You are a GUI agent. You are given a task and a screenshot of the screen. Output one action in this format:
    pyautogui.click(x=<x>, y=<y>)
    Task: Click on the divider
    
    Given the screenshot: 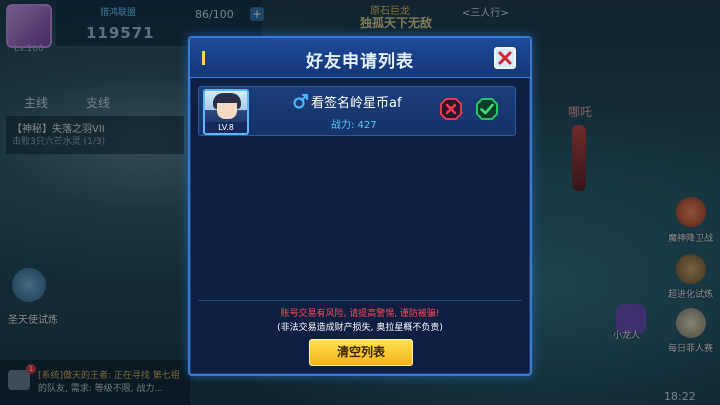 What is the action you would take?
    pyautogui.click(x=360, y=300)
    